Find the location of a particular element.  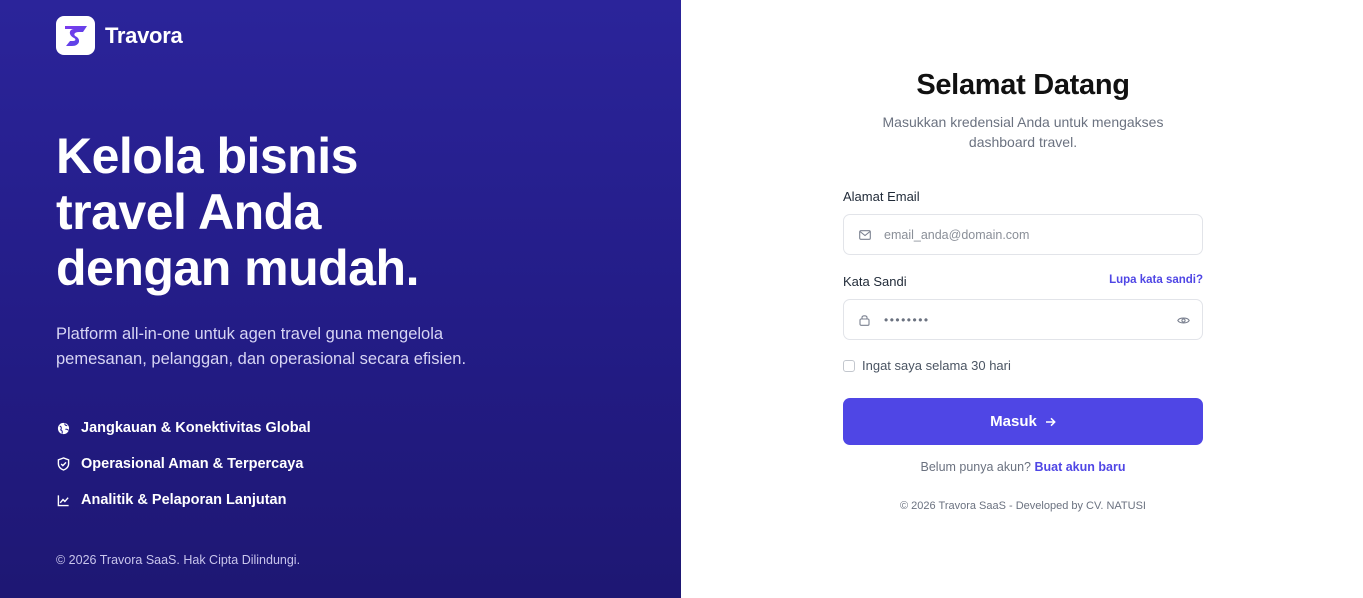

feature-item: Analitik & Pelaporan Lanjutan is located at coordinates (183, 500).